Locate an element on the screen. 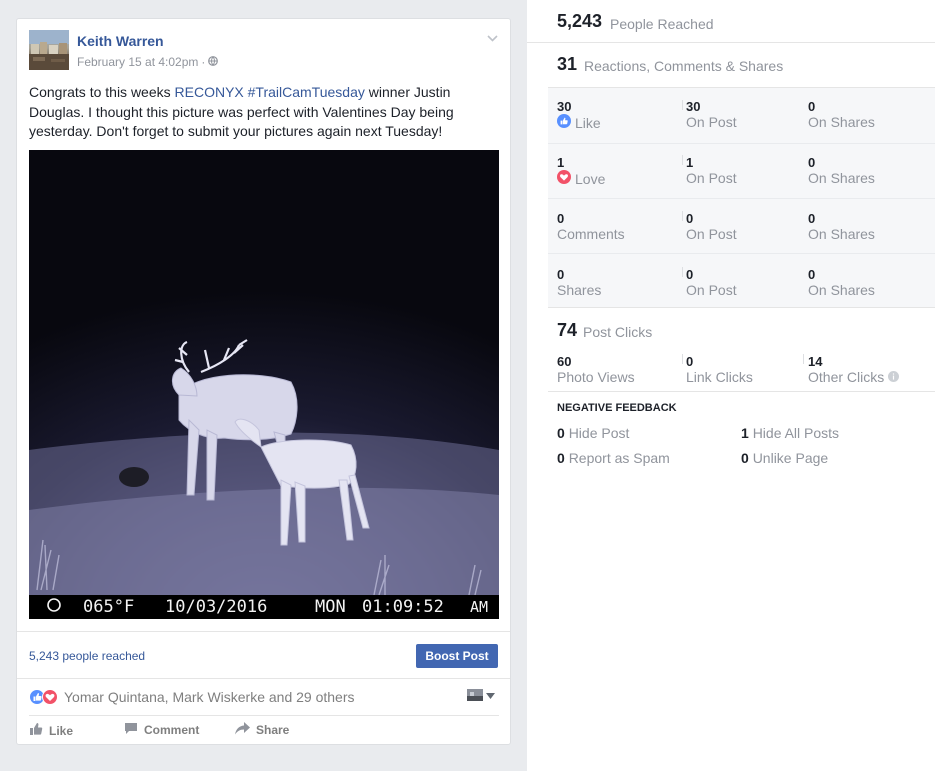 The width and height of the screenshot is (938, 771). people-reached-link: 5,243 people reached is located at coordinates (87, 656).